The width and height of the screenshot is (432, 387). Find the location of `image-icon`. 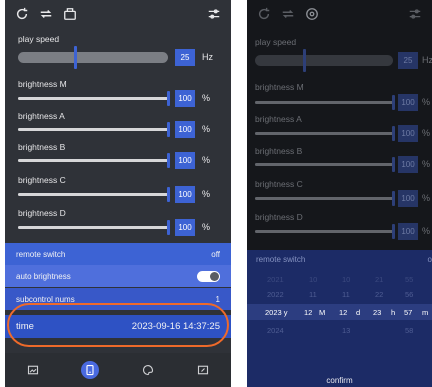

image-icon is located at coordinates (33, 370).